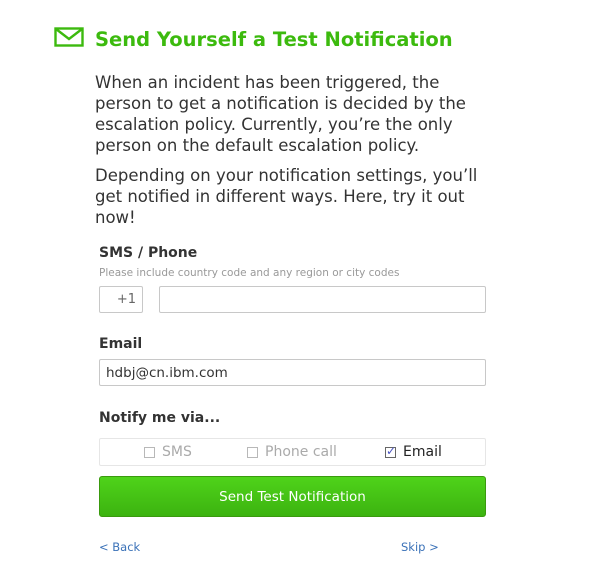 Image resolution: width=609 pixels, height=587 pixels. I want to click on send-test-notification-button: Send Test Notification, so click(292, 496).